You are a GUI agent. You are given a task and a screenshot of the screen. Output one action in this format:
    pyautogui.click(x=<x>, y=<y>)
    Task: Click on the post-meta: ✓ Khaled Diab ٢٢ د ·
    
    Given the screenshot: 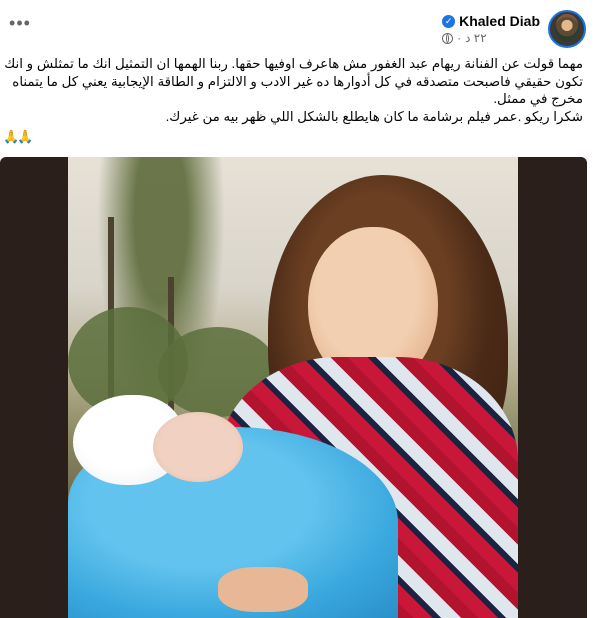 What is the action you would take?
    pyautogui.click(x=491, y=29)
    